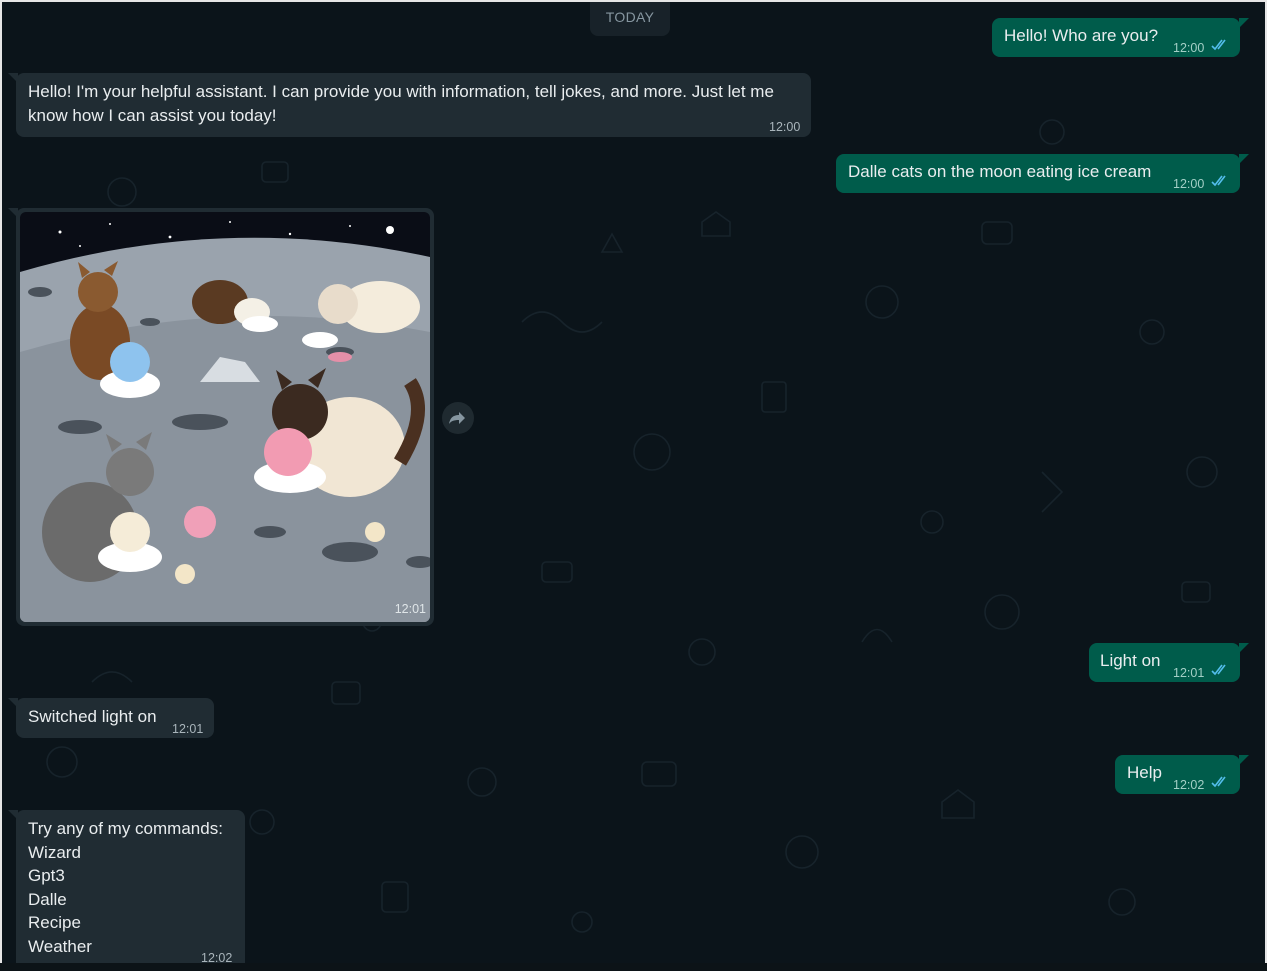  I want to click on image-message: 12:01, so click(221, 417).